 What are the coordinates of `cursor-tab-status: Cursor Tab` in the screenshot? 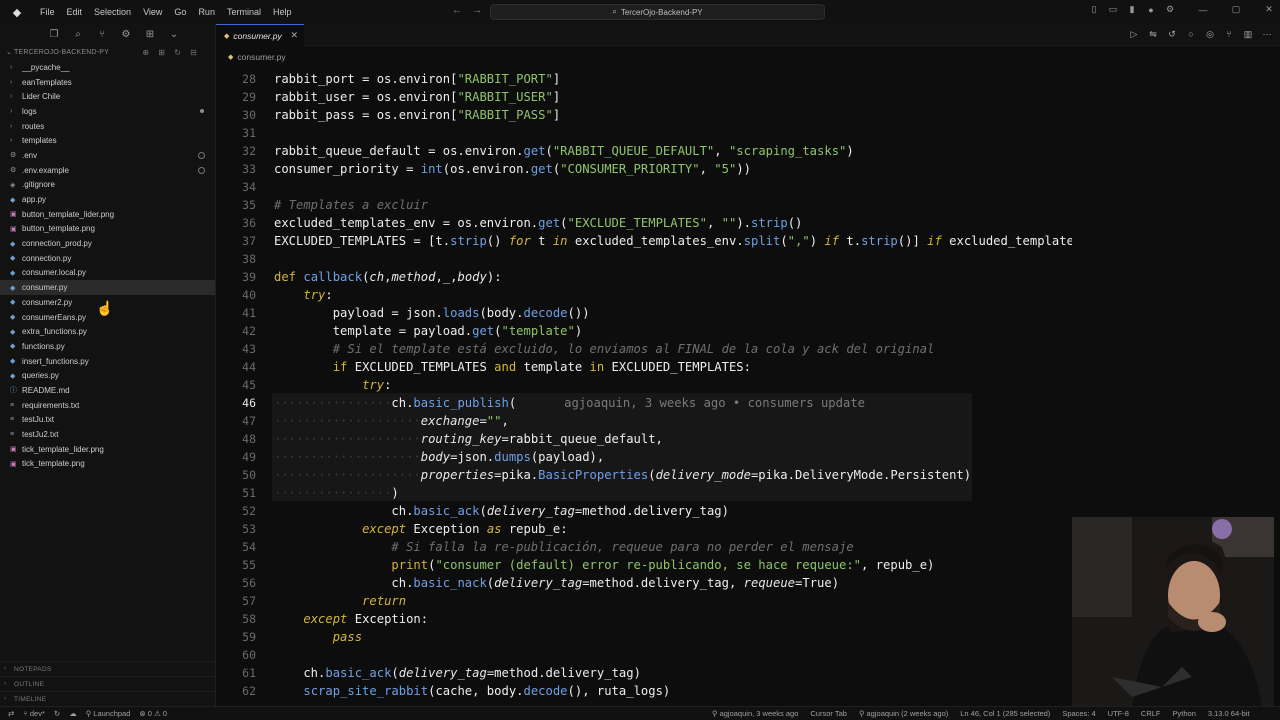 It's located at (828, 713).